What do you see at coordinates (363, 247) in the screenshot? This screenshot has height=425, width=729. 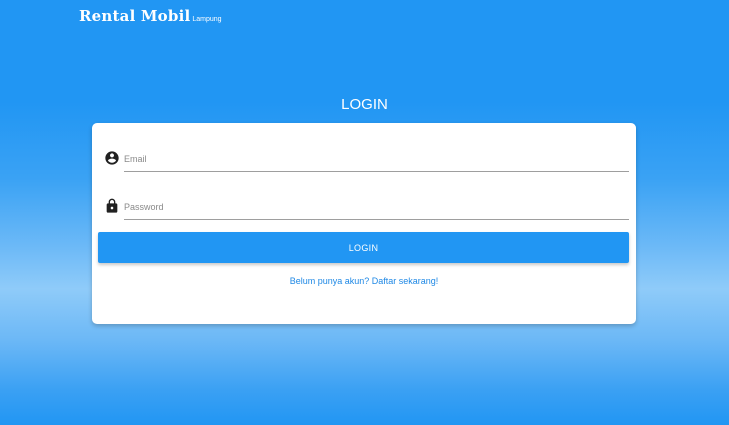 I see `login-button: LOGIN` at bounding box center [363, 247].